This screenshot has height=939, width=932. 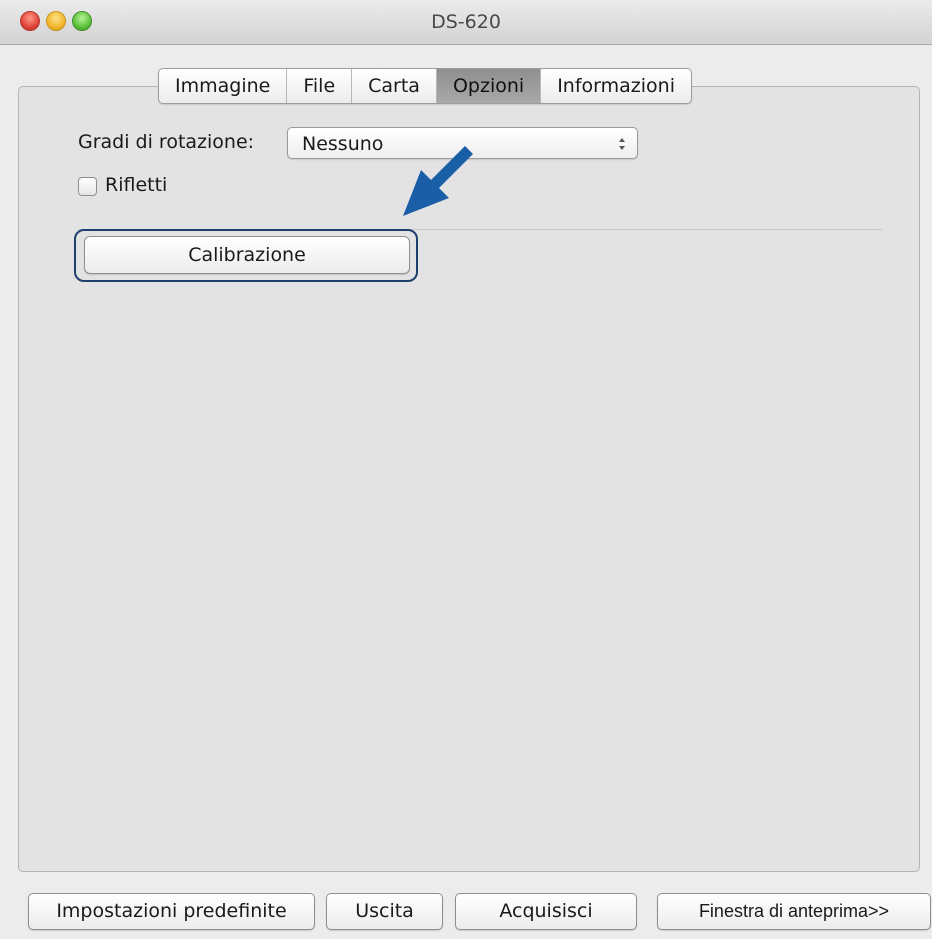 I want to click on default-settings-button: Impostazioni predefinite, so click(x=171, y=911).